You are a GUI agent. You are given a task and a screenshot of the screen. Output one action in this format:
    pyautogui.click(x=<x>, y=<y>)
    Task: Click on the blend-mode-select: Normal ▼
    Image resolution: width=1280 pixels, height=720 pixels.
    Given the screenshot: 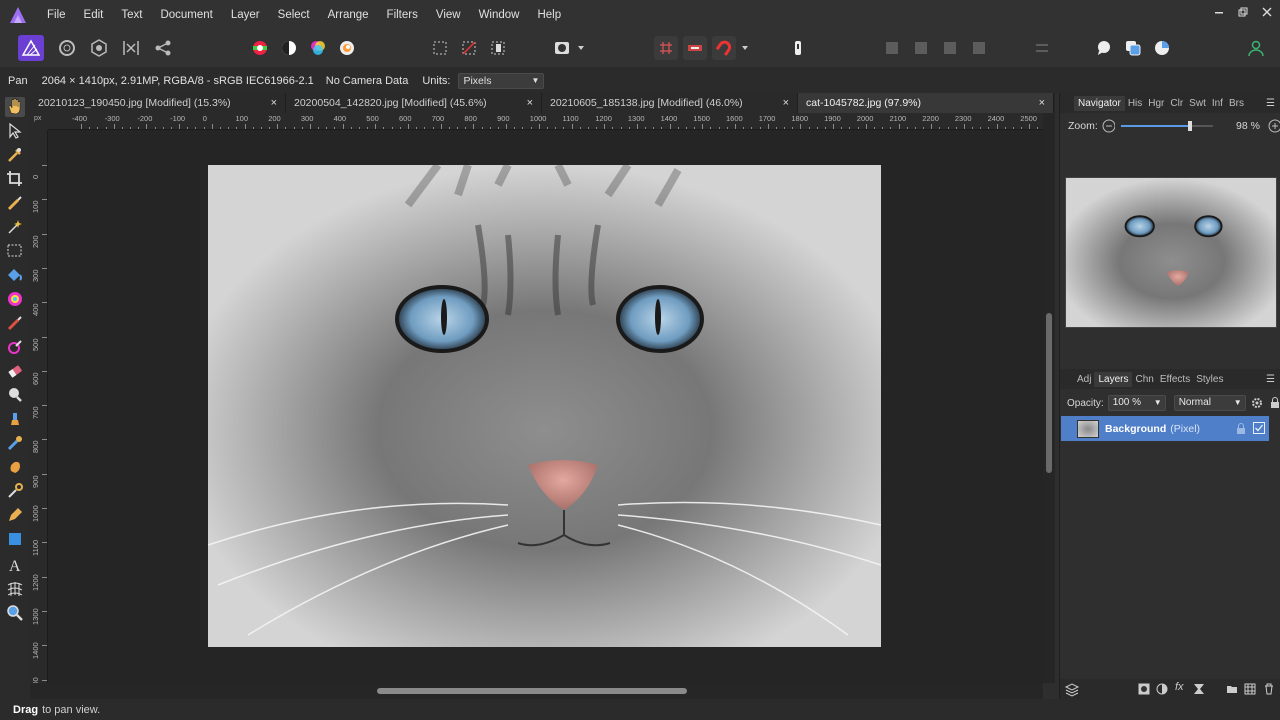 What is the action you would take?
    pyautogui.click(x=1209, y=403)
    